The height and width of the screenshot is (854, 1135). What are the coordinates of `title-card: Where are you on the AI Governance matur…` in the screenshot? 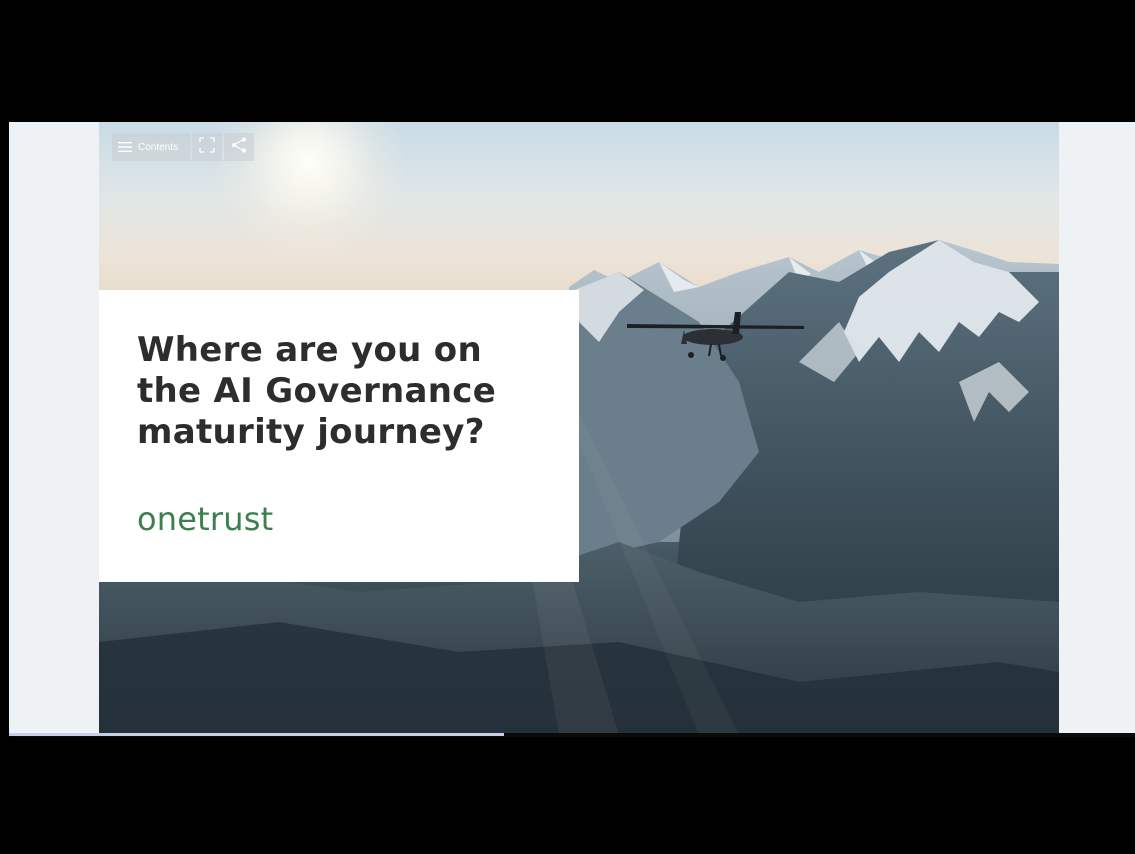 It's located at (339, 436).